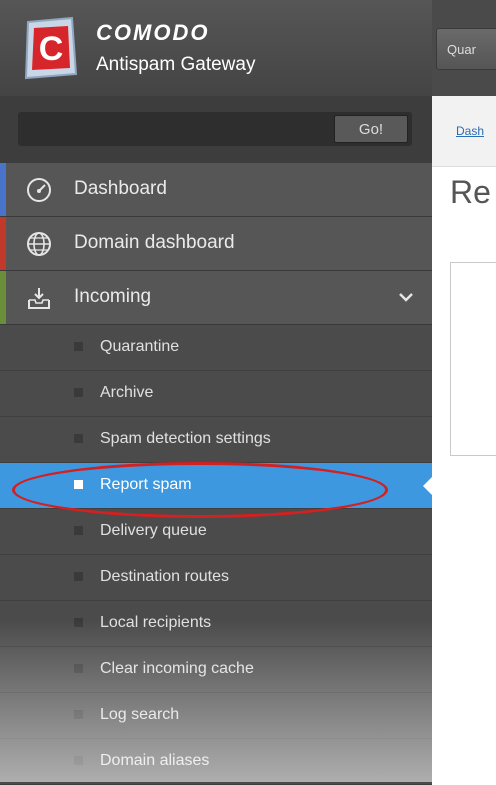 This screenshot has height=785, width=496. Describe the element at coordinates (153, 530) in the screenshot. I see `sidebar-subitem-label: Delivery queue` at that location.